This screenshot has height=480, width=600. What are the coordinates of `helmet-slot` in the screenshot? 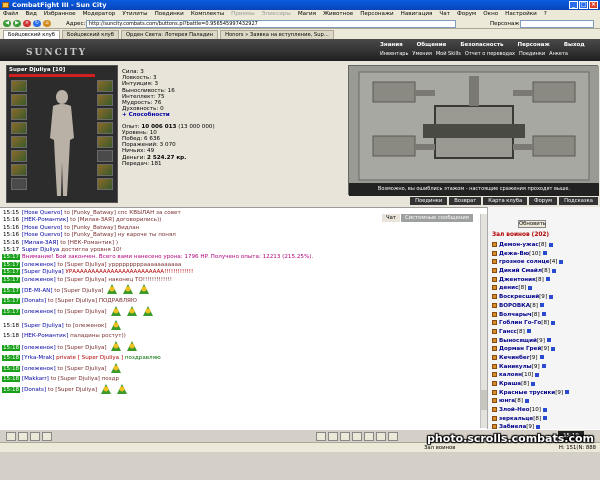 It's located at (19, 86).